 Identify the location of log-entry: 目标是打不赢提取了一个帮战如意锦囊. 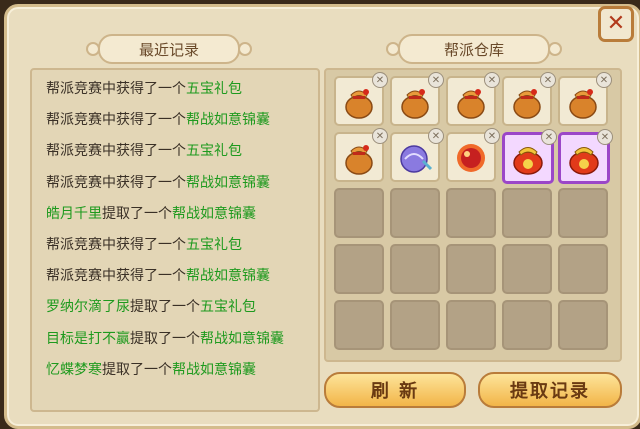
(165, 338).